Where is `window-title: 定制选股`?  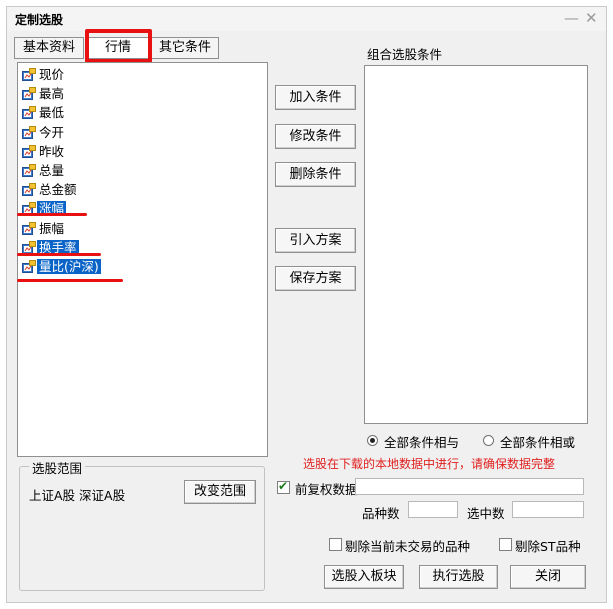 window-title: 定制选股 is located at coordinates (39, 20).